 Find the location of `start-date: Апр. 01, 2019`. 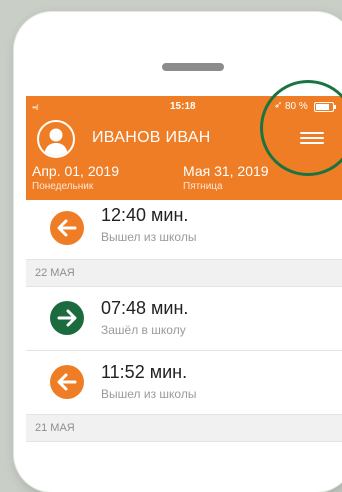

start-date: Апр. 01, 2019 is located at coordinates (75, 171).